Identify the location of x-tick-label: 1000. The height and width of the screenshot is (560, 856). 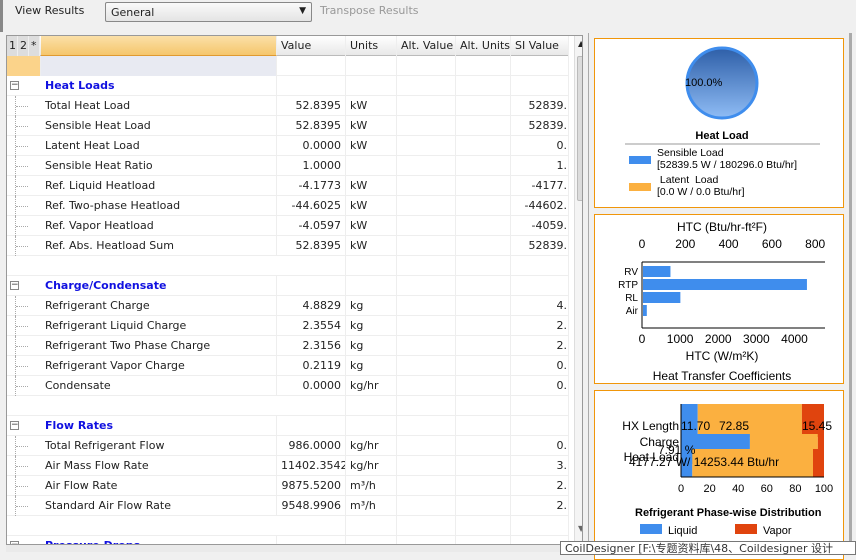
(680, 339).